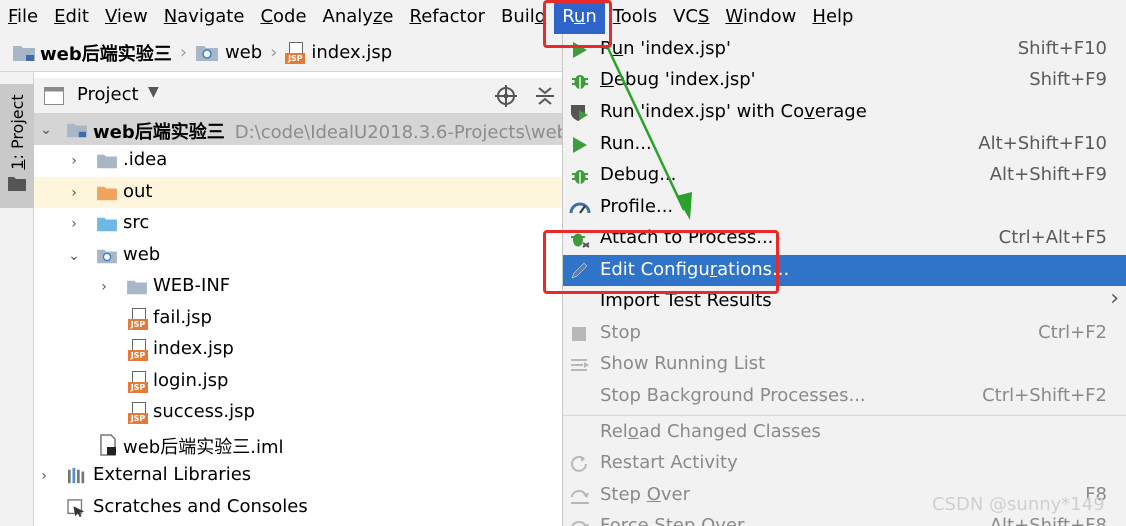  I want to click on breadcrumb-project-label: web后端实验三, so click(106, 54).